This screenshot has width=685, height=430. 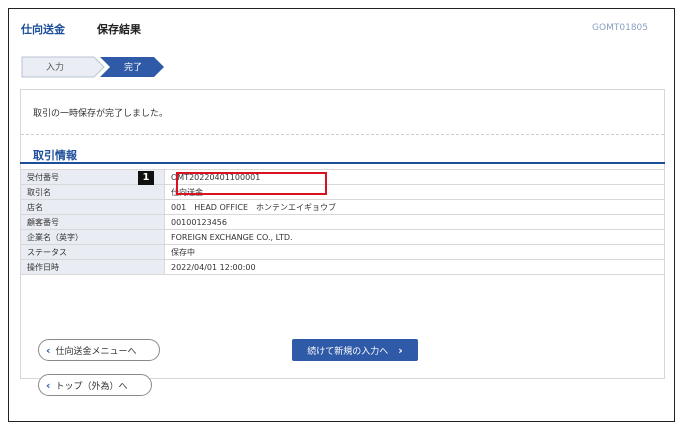 What do you see at coordinates (414, 267) in the screenshot?
I see `row-value-operation-datetime: 2022/04/01 12:00:00` at bounding box center [414, 267].